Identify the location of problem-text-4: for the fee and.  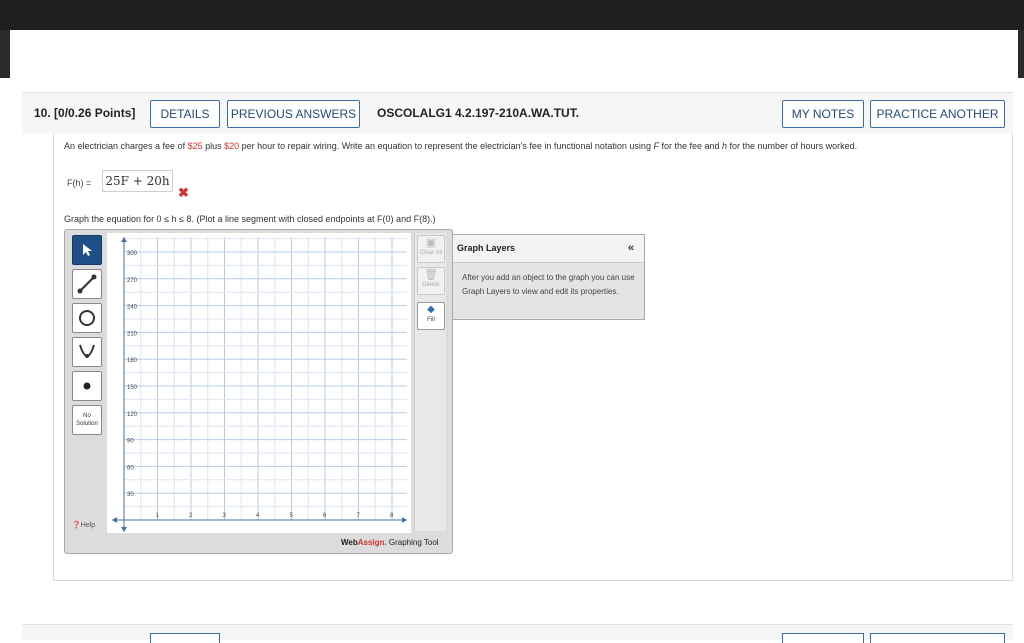
(690, 146).